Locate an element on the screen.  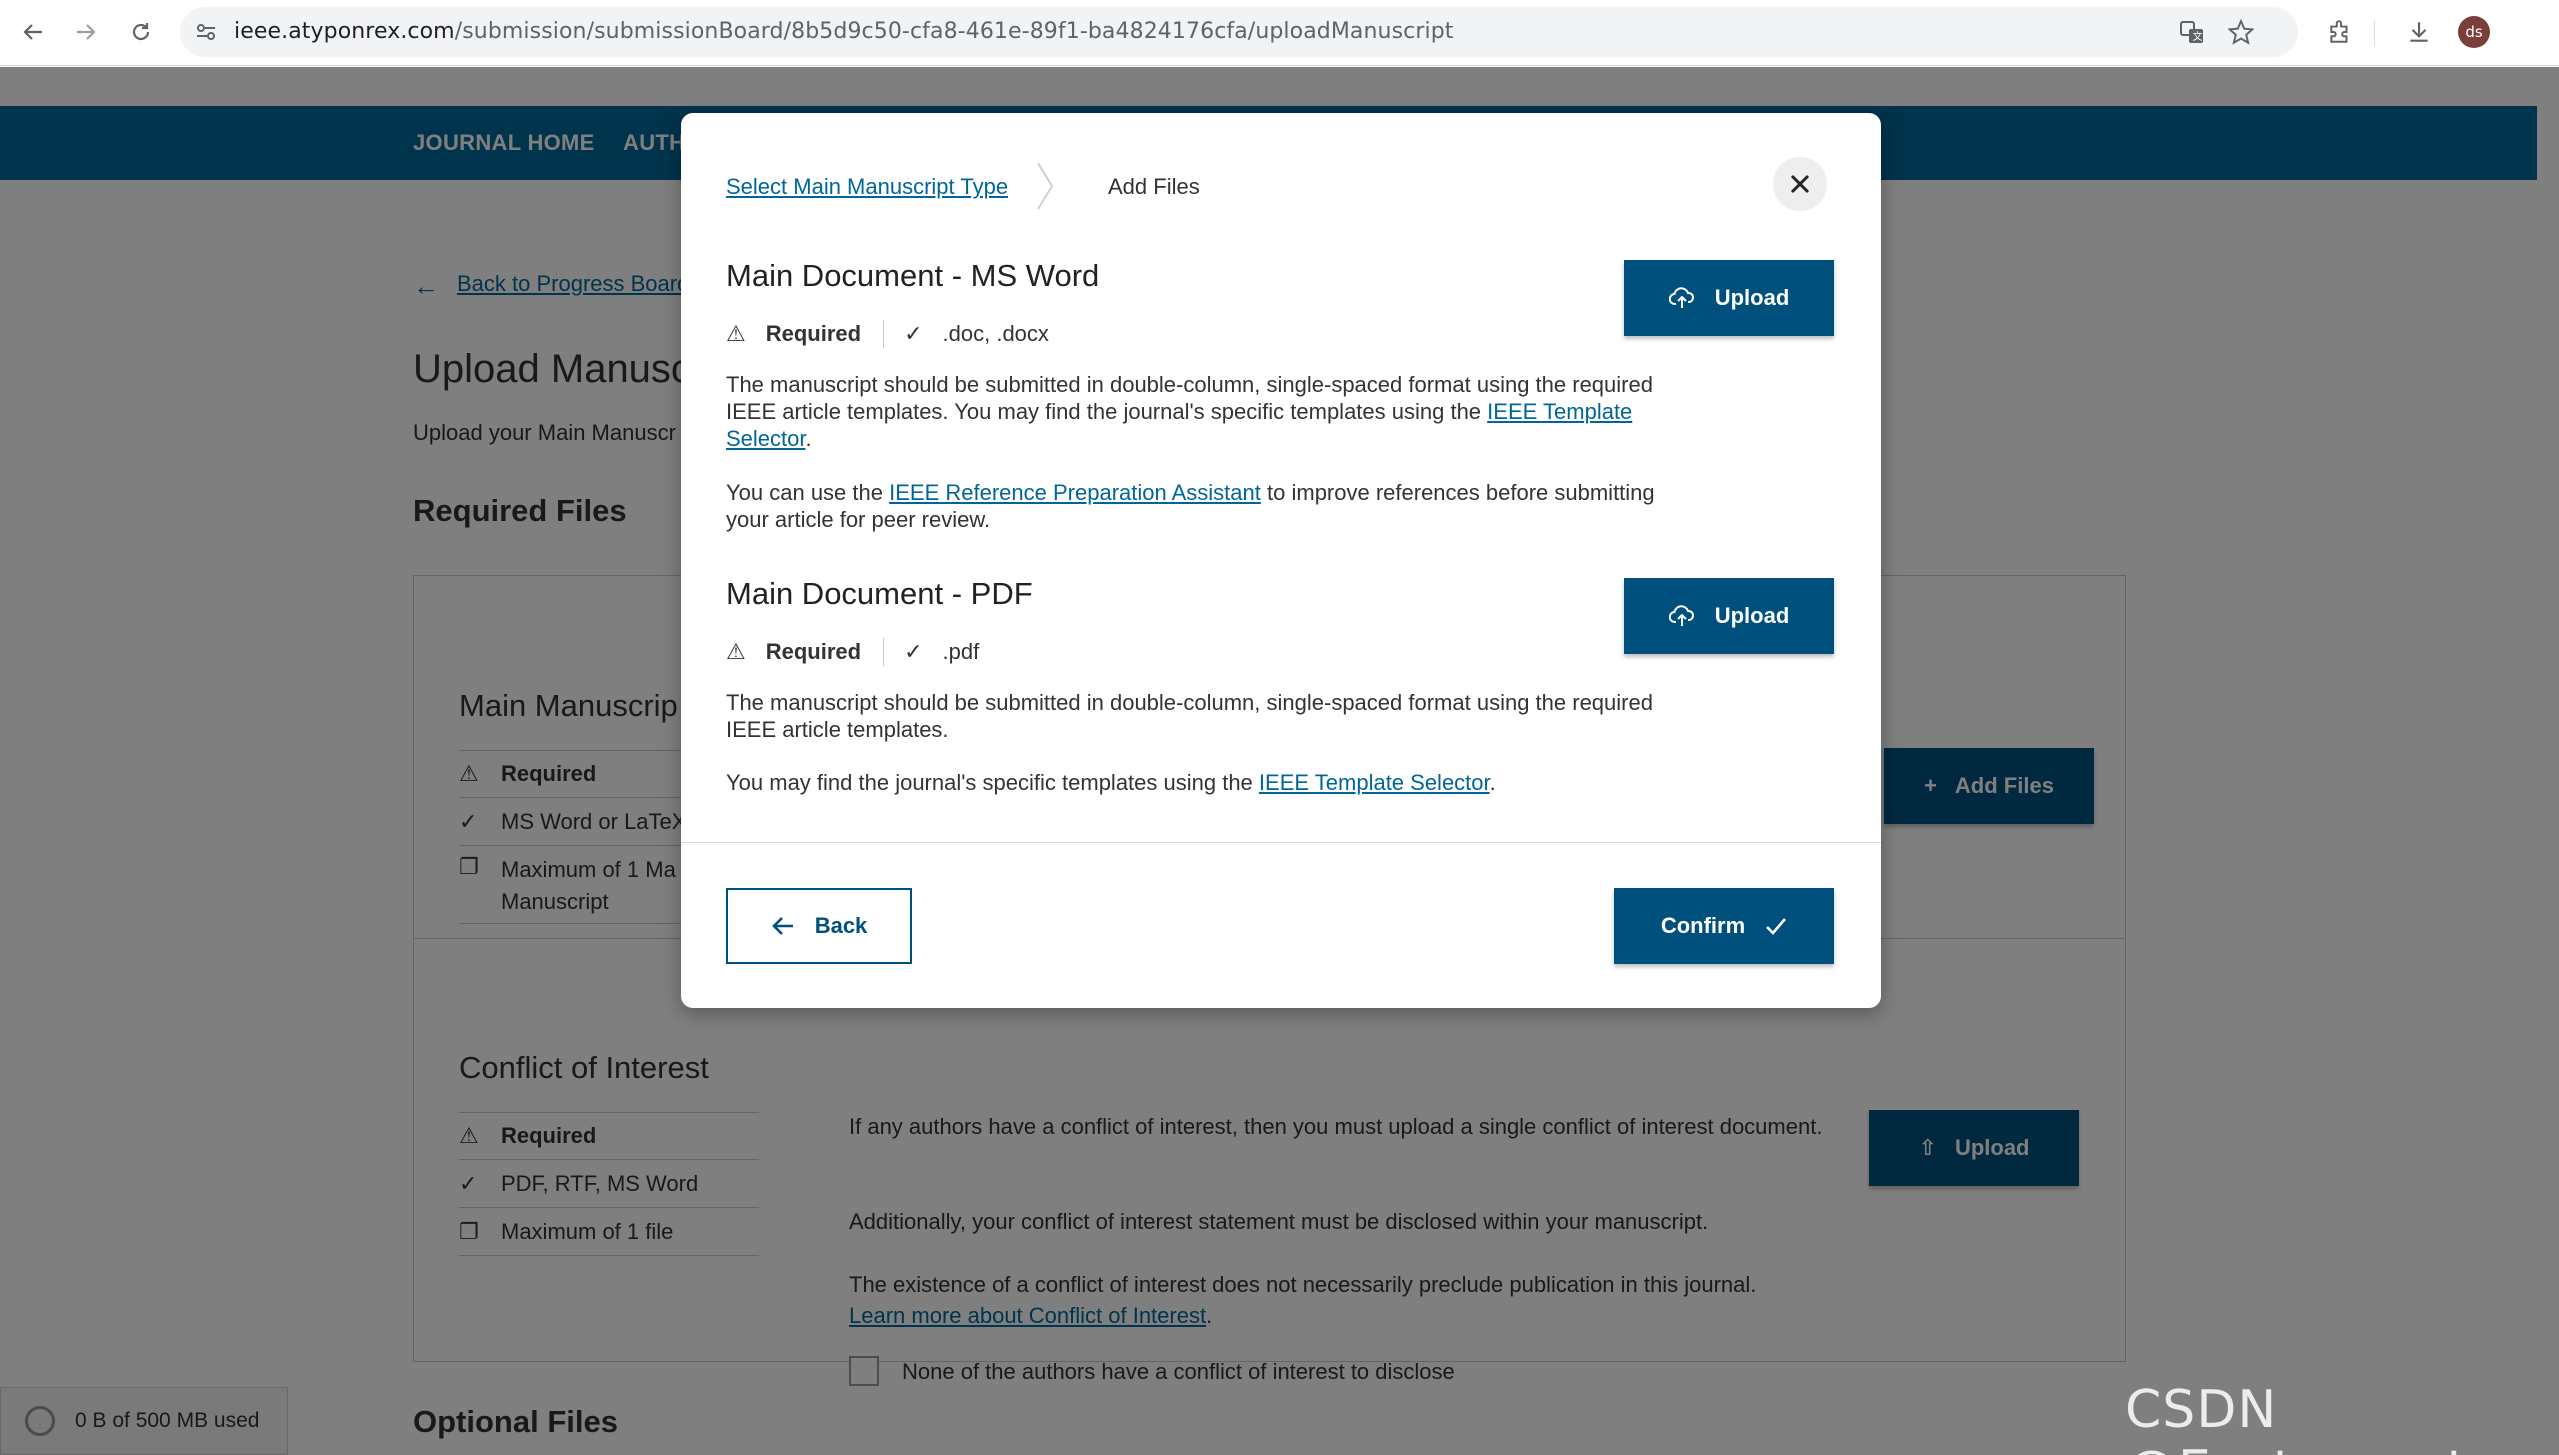
svg-text: 文 is located at coordinates (2198, 36).